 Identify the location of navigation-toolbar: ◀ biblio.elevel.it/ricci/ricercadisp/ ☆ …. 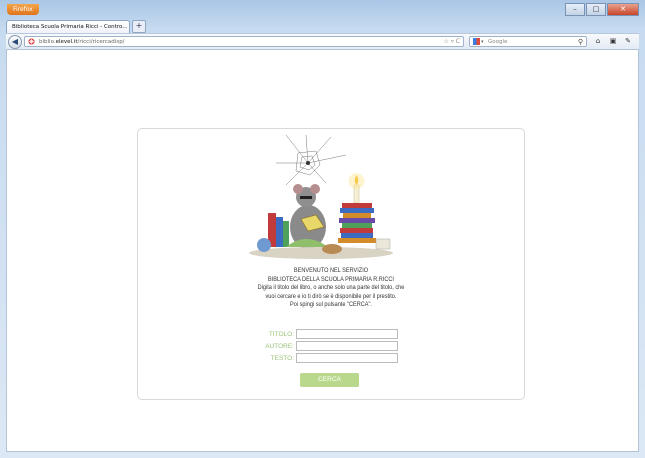
(322, 41).